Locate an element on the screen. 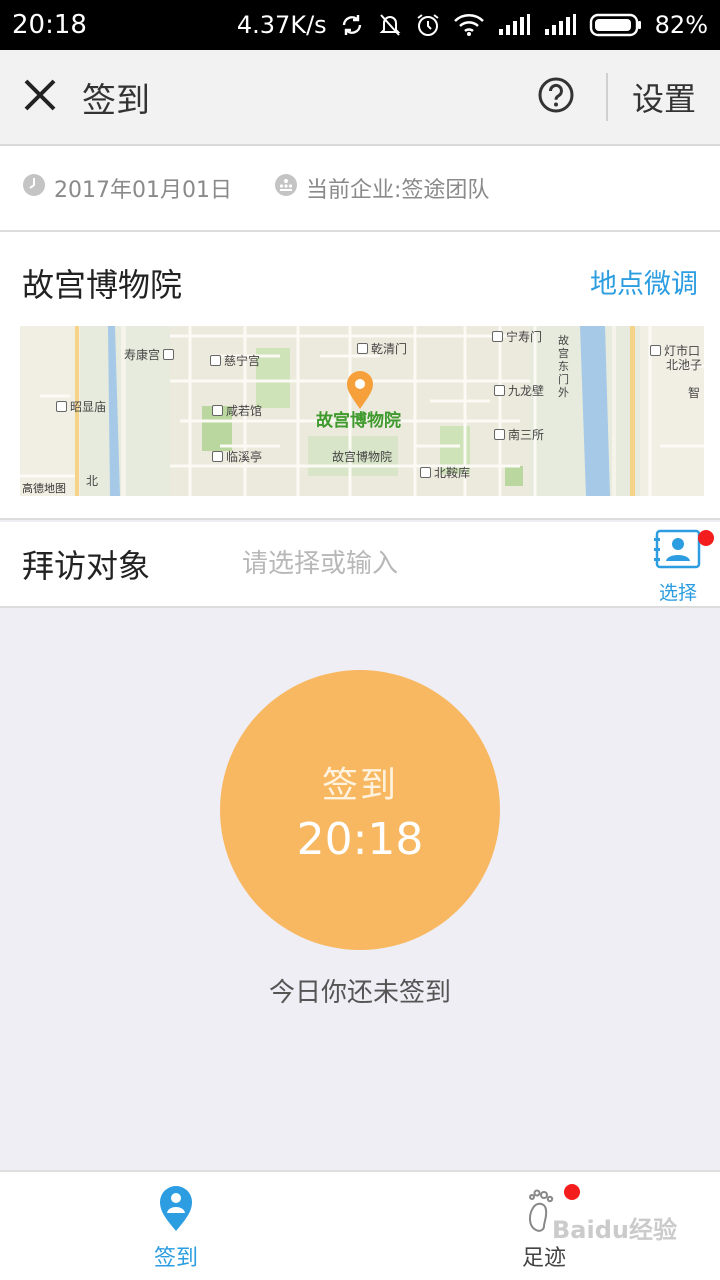 Image resolution: width=720 pixels, height=1280 pixels. location-adjust-link: 地点微调 is located at coordinates (644, 281).